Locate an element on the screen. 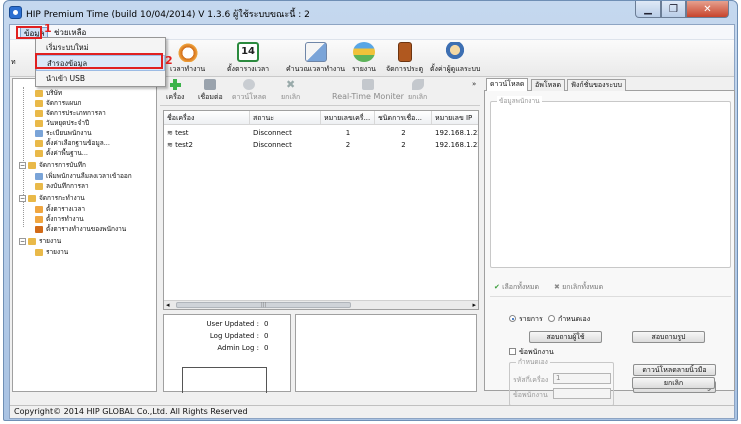  tree-item: วันหยุดประจำปี is located at coordinates (62, 123).